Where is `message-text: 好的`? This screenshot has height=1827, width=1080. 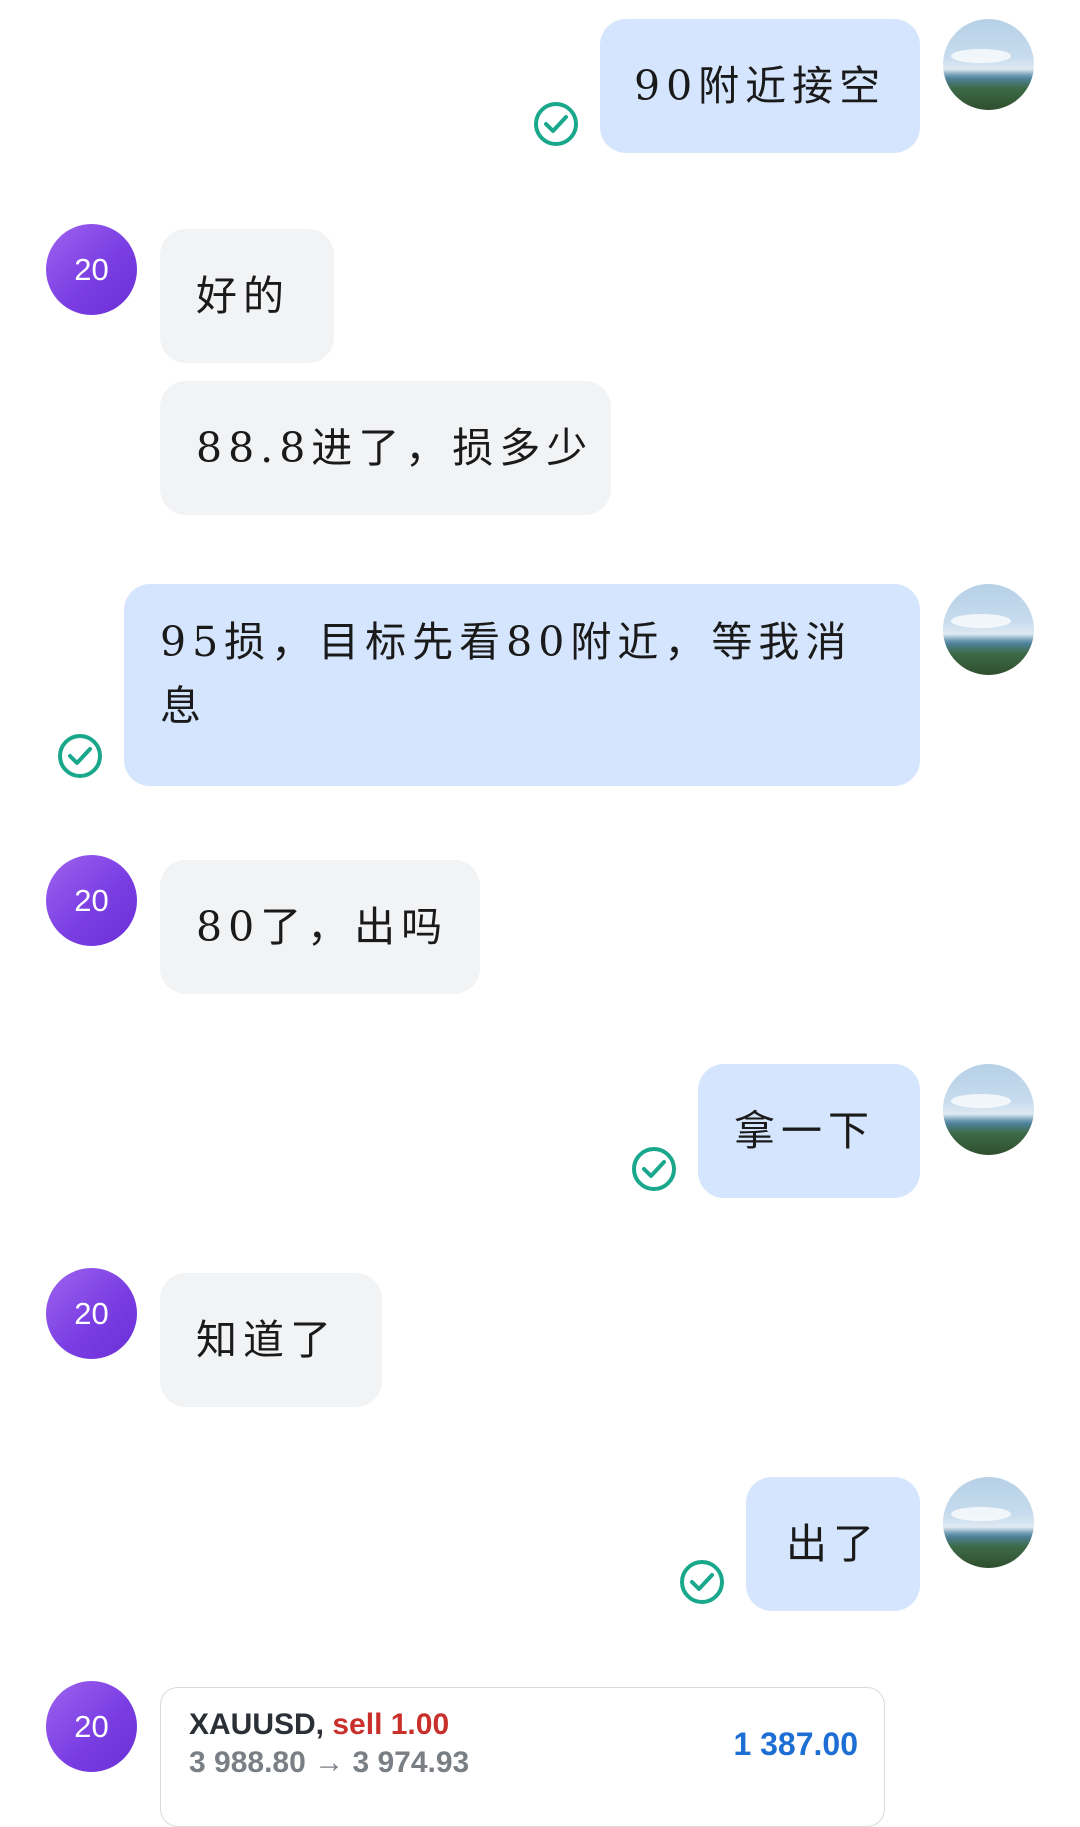 message-text: 好的 is located at coordinates (243, 296).